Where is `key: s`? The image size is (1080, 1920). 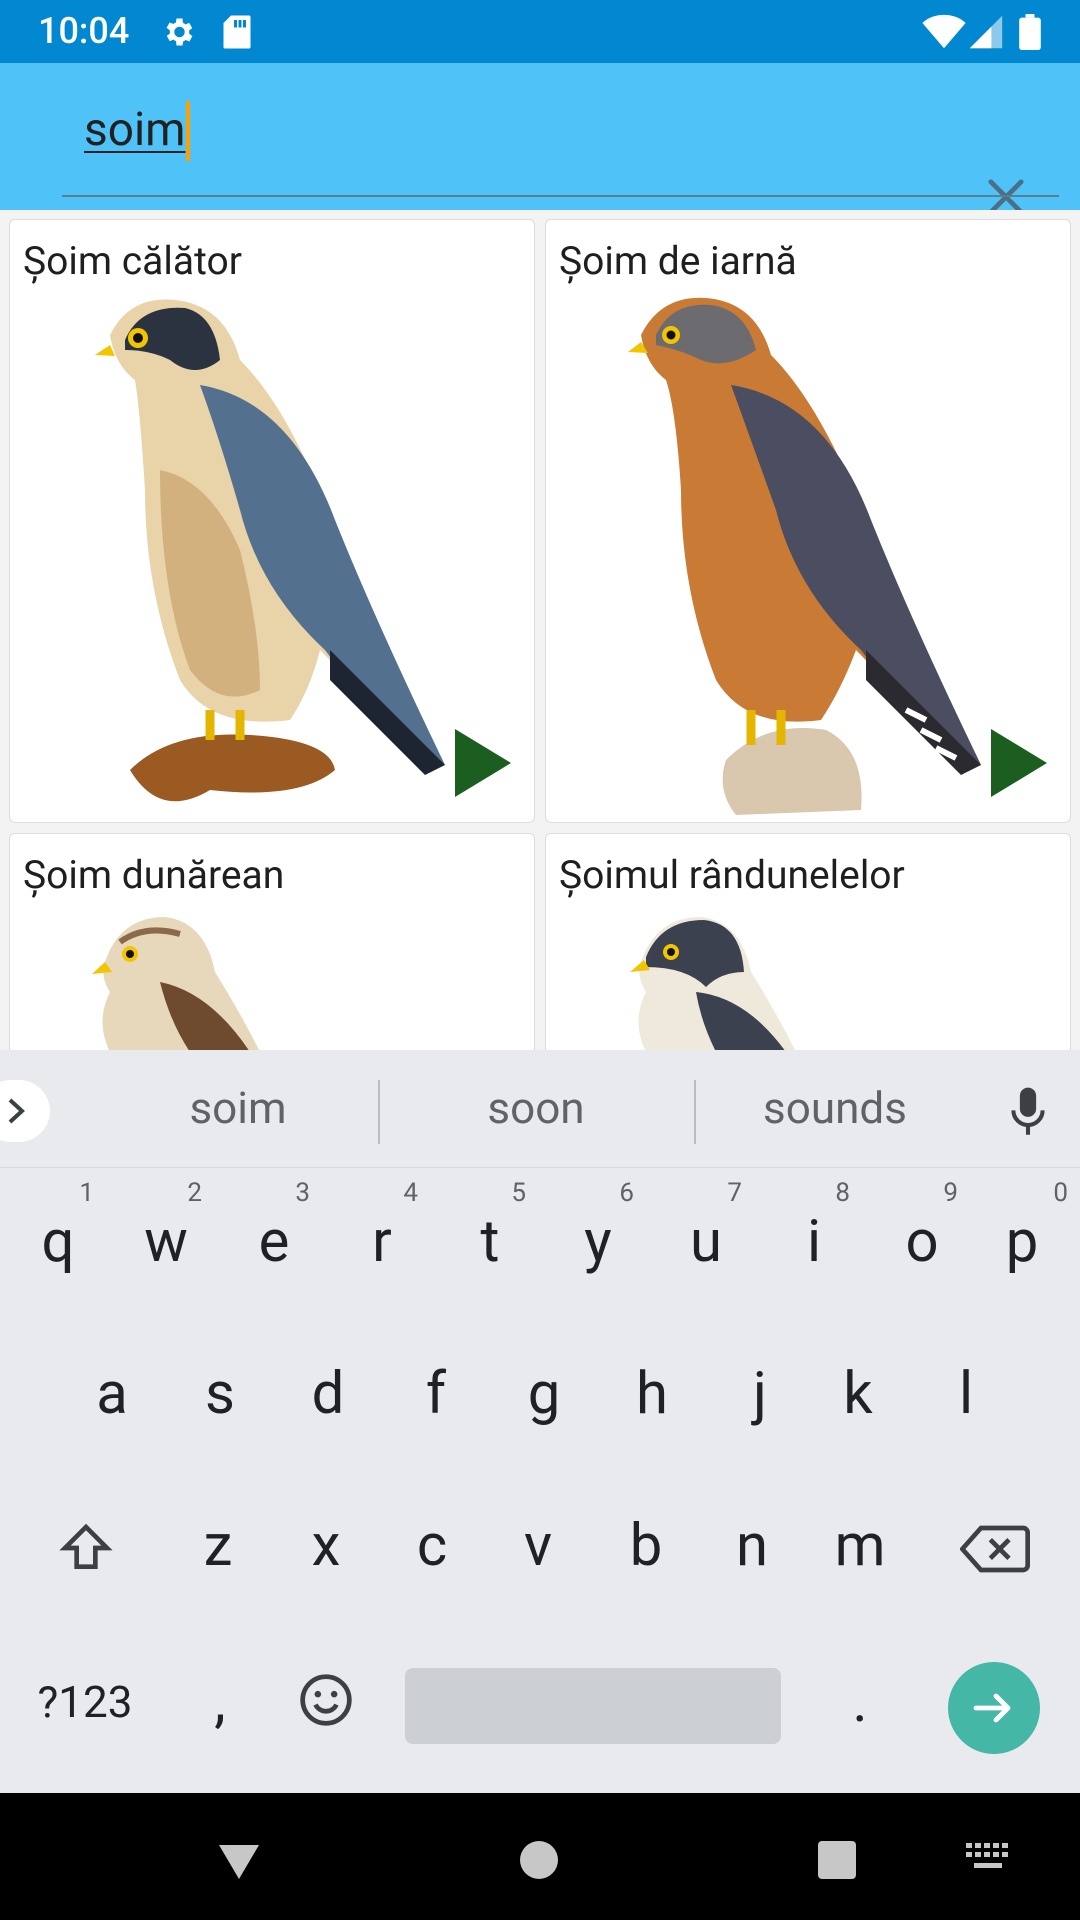
key: s is located at coordinates (220, 1390).